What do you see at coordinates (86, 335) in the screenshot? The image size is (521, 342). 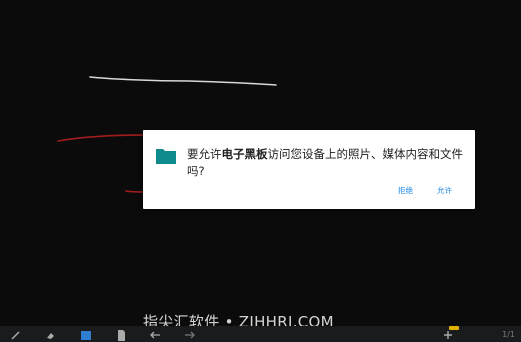 I see `select-icon` at bounding box center [86, 335].